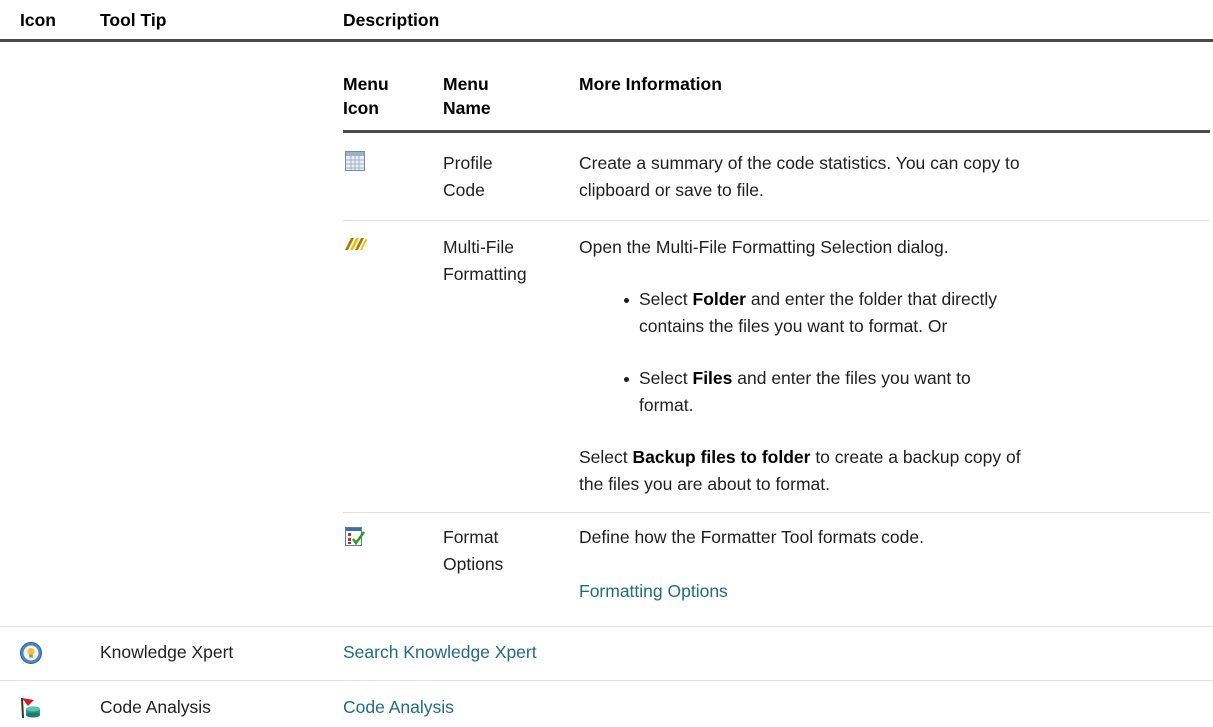  Describe the element at coordinates (391, 20) in the screenshot. I see `header-description: Description` at that location.